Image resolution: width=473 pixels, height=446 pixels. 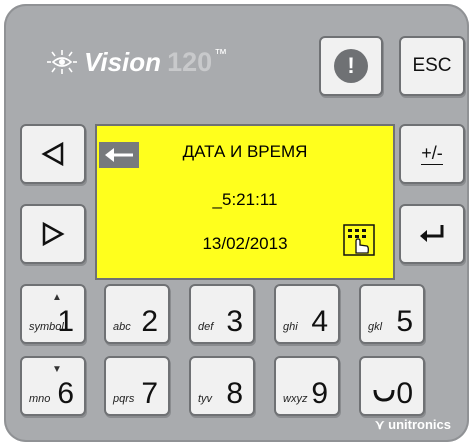 I want to click on key-number: 5, so click(x=404, y=321).